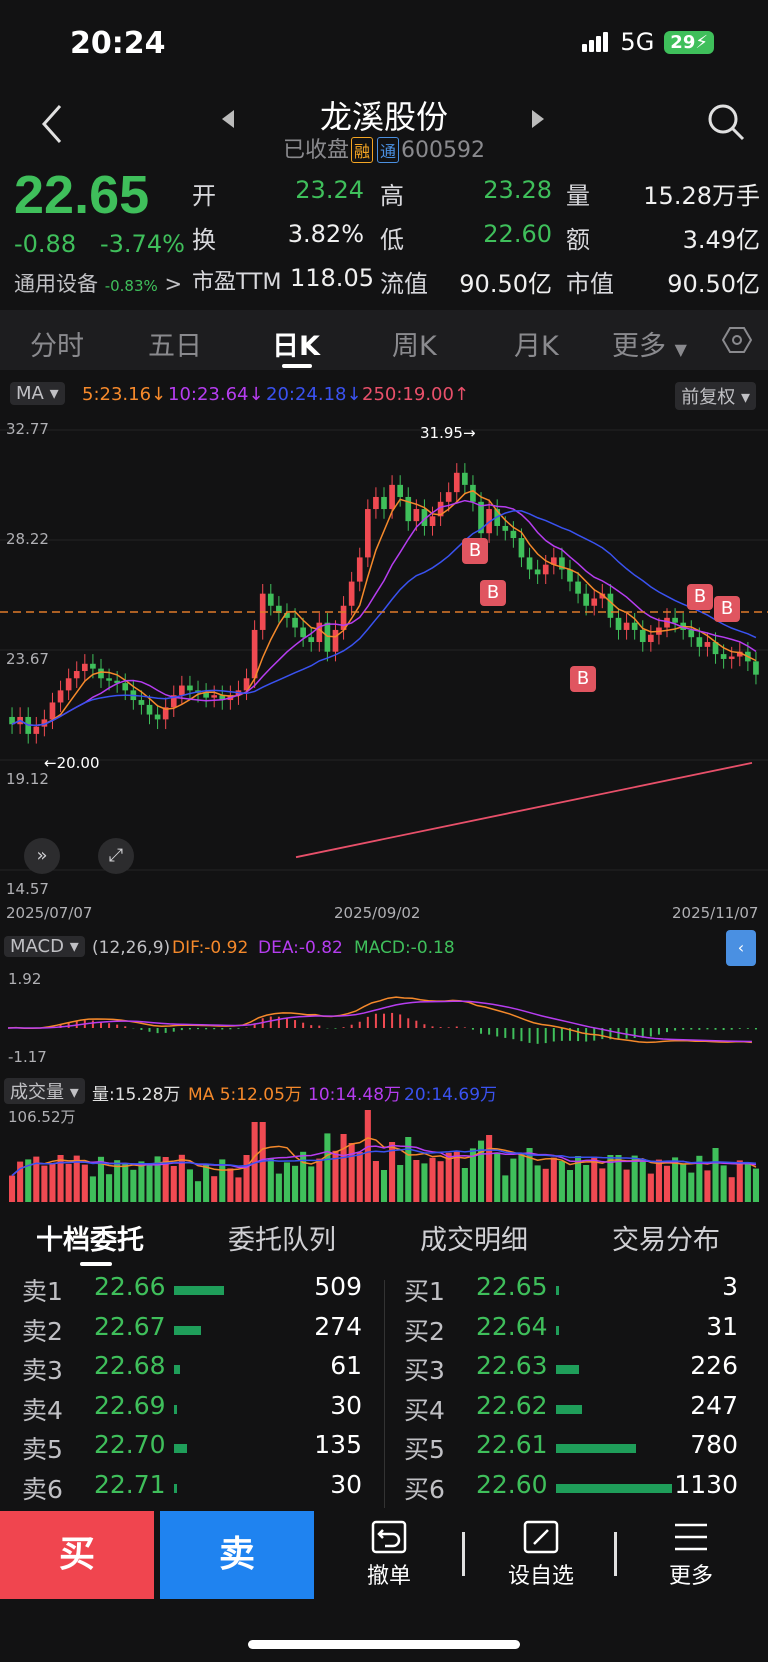 The height and width of the screenshot is (1662, 768). What do you see at coordinates (296, 343) in the screenshot?
I see `tab-daily-k: 日K` at bounding box center [296, 343].